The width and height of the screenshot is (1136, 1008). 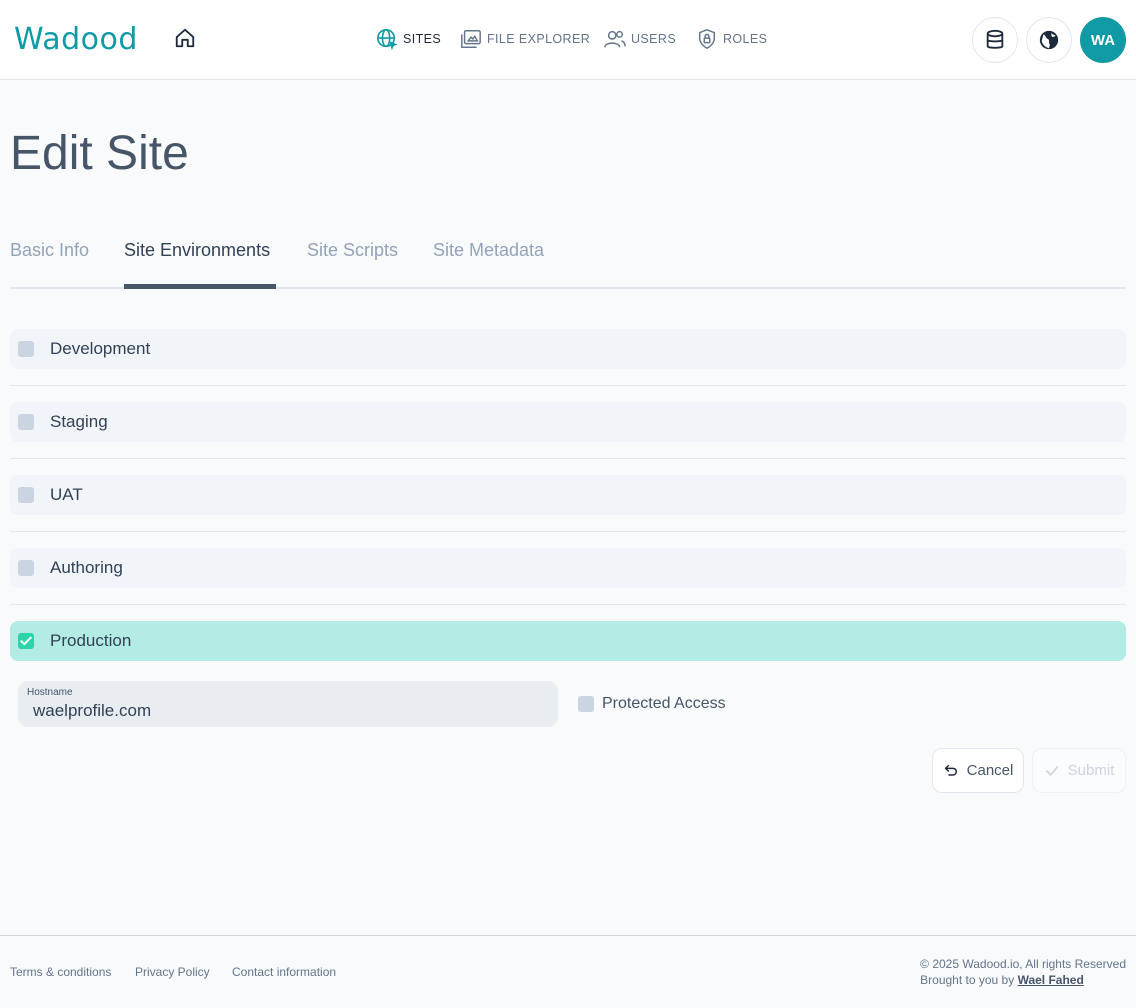 What do you see at coordinates (654, 39) in the screenshot?
I see `nav-label: USERS` at bounding box center [654, 39].